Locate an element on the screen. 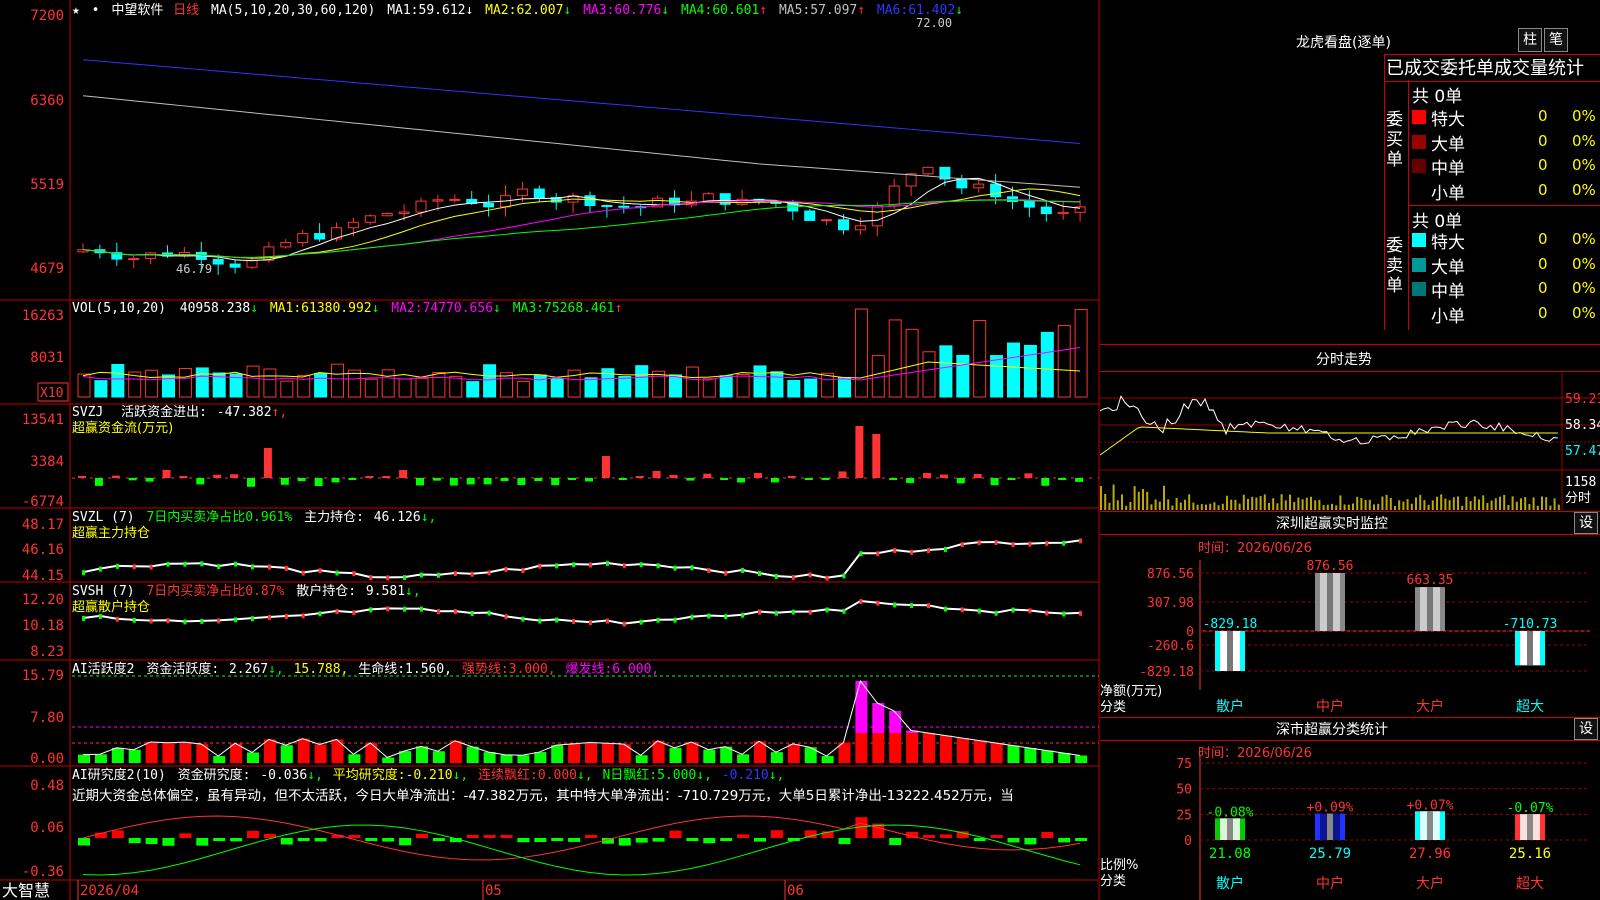 The image size is (1600, 900). classify-value: 27.96 is located at coordinates (1430, 854).